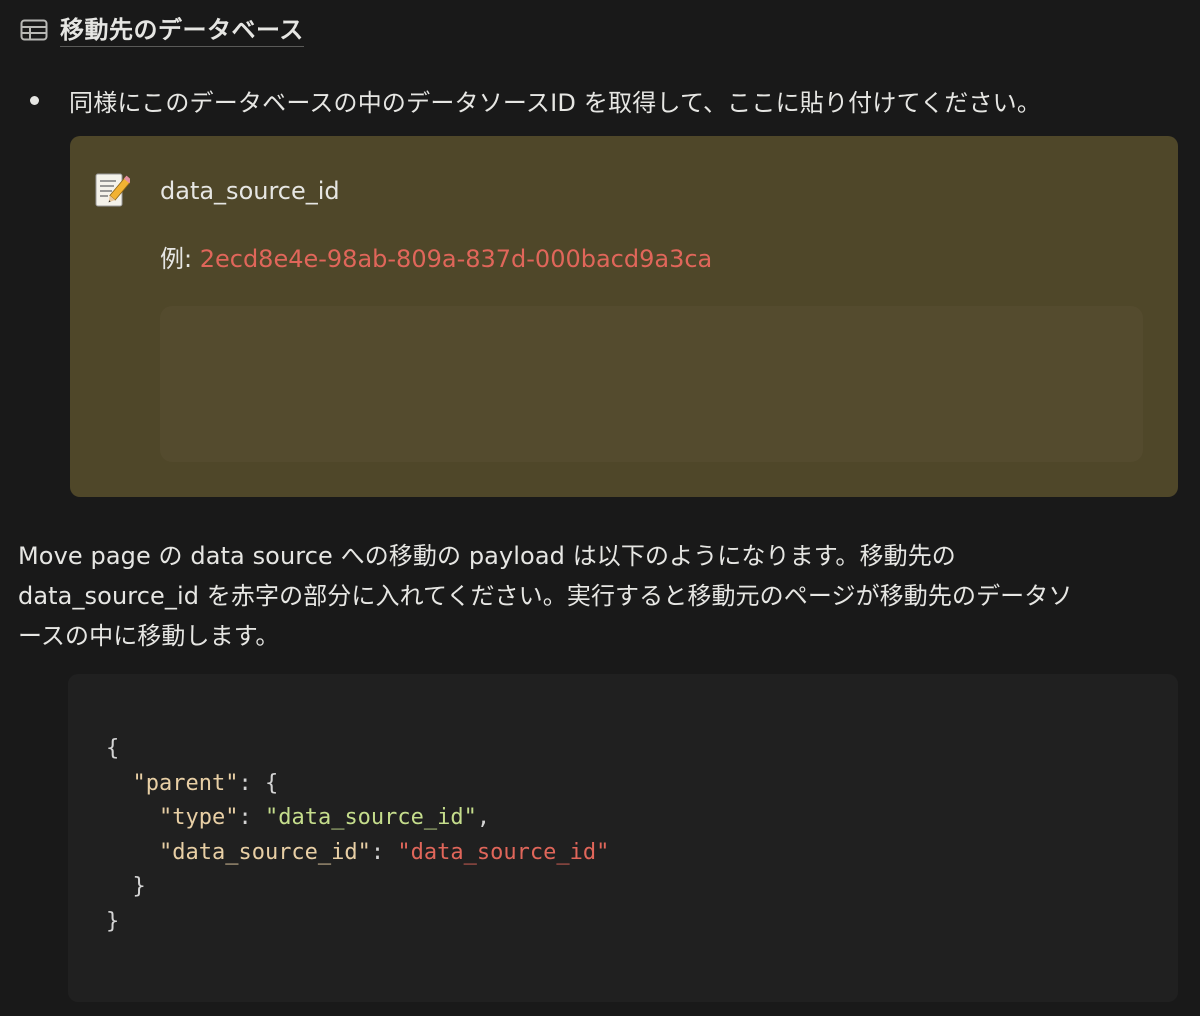 The height and width of the screenshot is (1016, 1200). I want to click on code-token: "parent", so click(185, 783).